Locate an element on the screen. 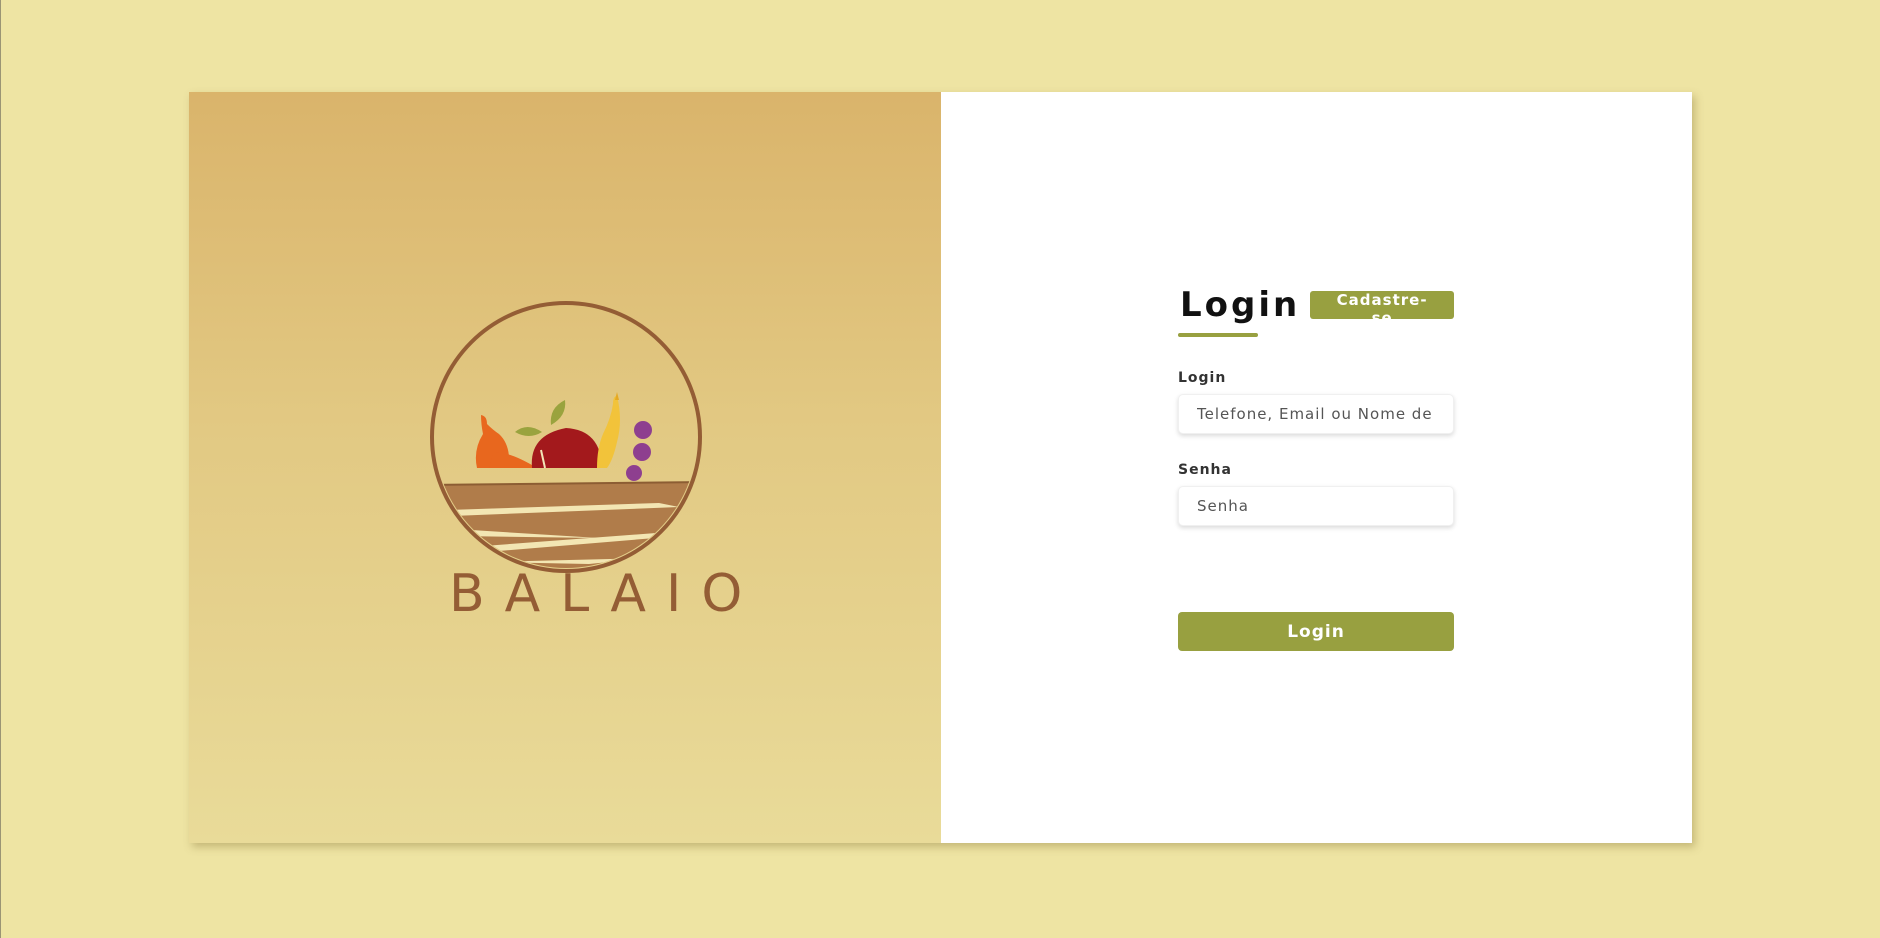 The height and width of the screenshot is (938, 1880). login-input is located at coordinates (1316, 414).